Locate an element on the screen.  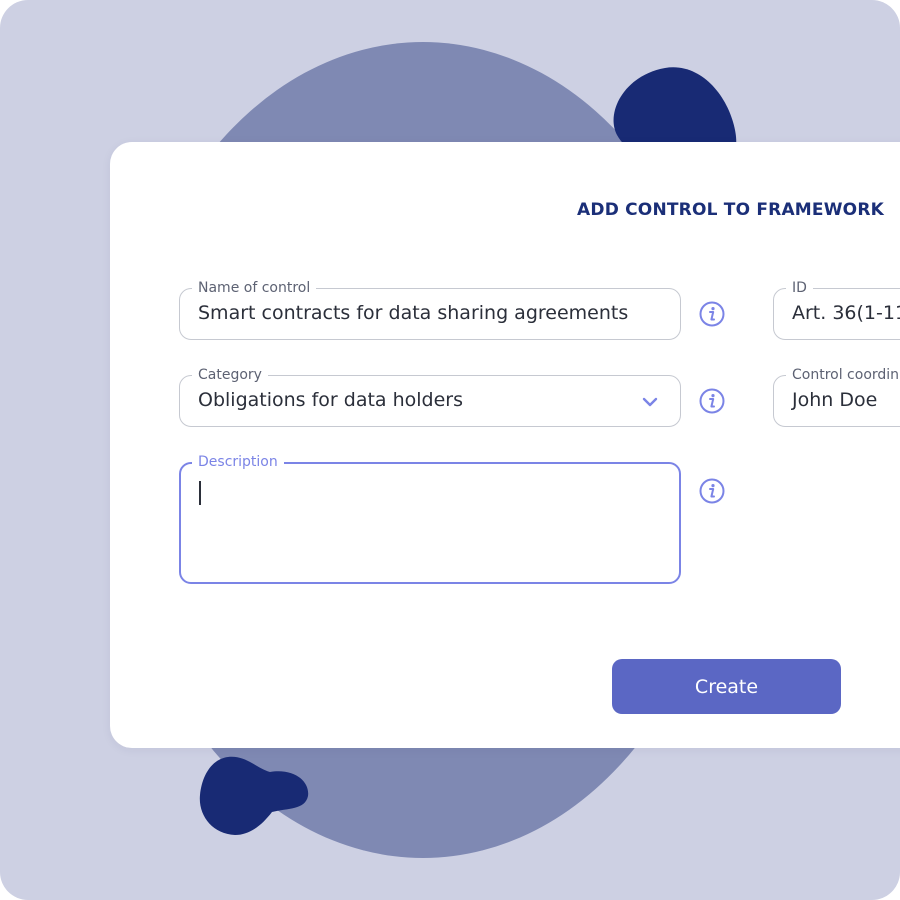
description-label: Description is located at coordinates (238, 462).